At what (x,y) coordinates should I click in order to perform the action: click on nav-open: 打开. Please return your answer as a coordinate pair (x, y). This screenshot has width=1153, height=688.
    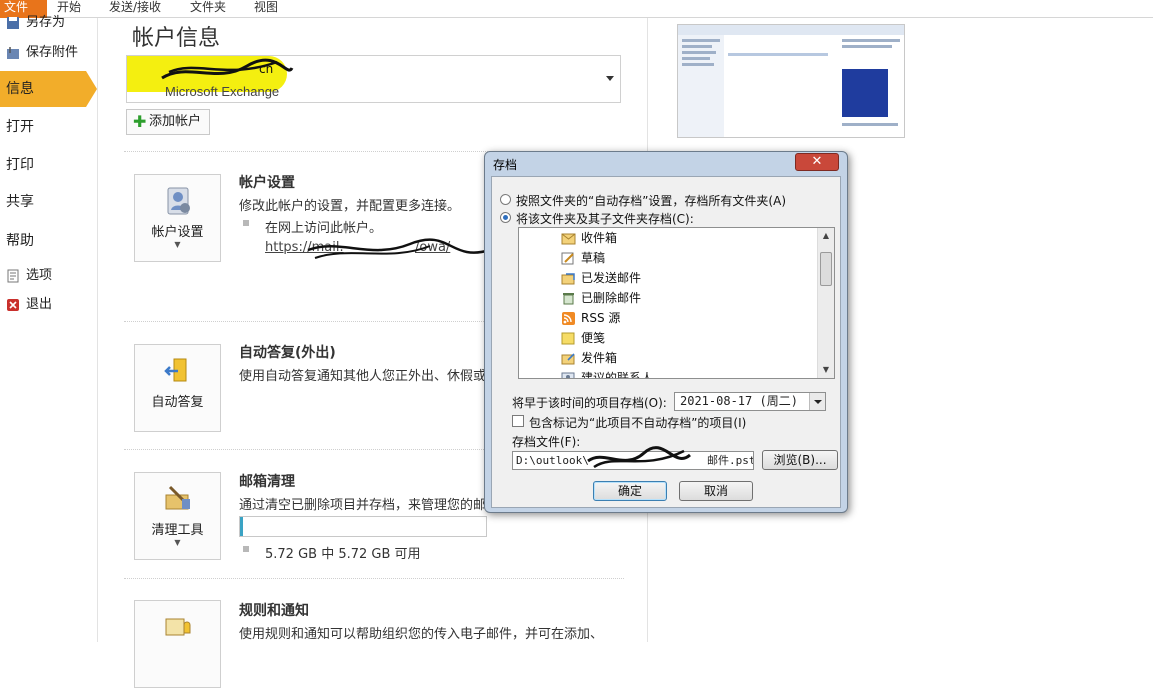
    Looking at the image, I should click on (48, 127).